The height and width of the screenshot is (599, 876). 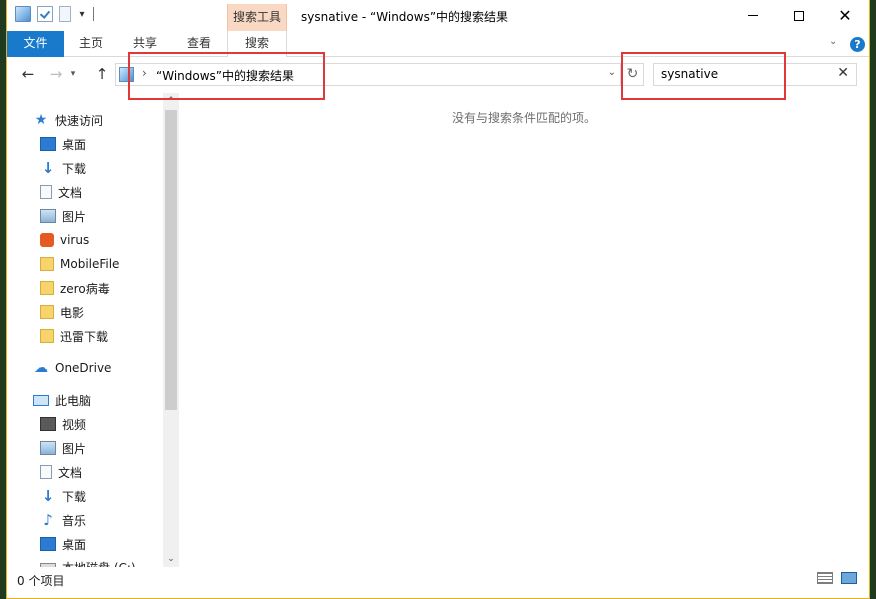 I want to click on sidebar-item-local-disk-c: 本地磁盘 (C:), so click(x=88, y=561).